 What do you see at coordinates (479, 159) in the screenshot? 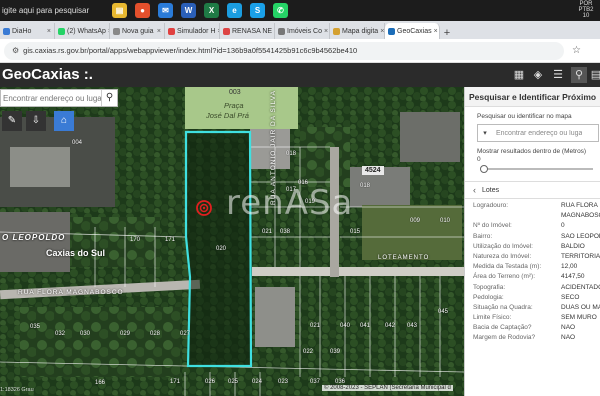
I see `slider-min-label: 0` at bounding box center [479, 159].